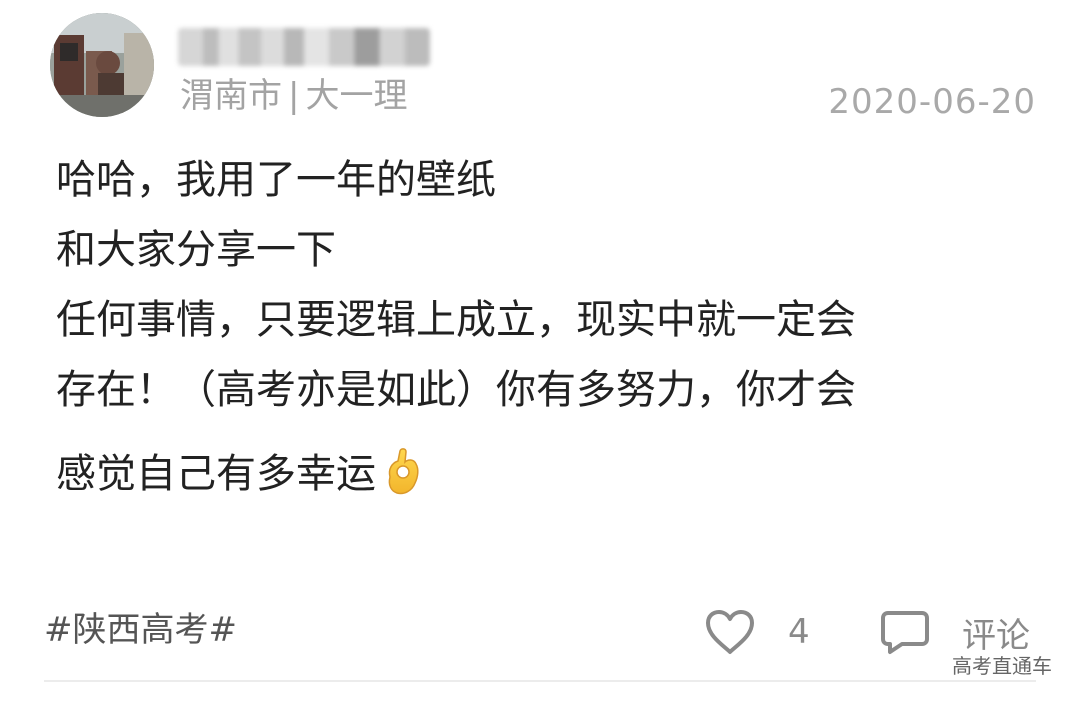  Describe the element at coordinates (730, 632) in the screenshot. I see `heart-icon` at that location.